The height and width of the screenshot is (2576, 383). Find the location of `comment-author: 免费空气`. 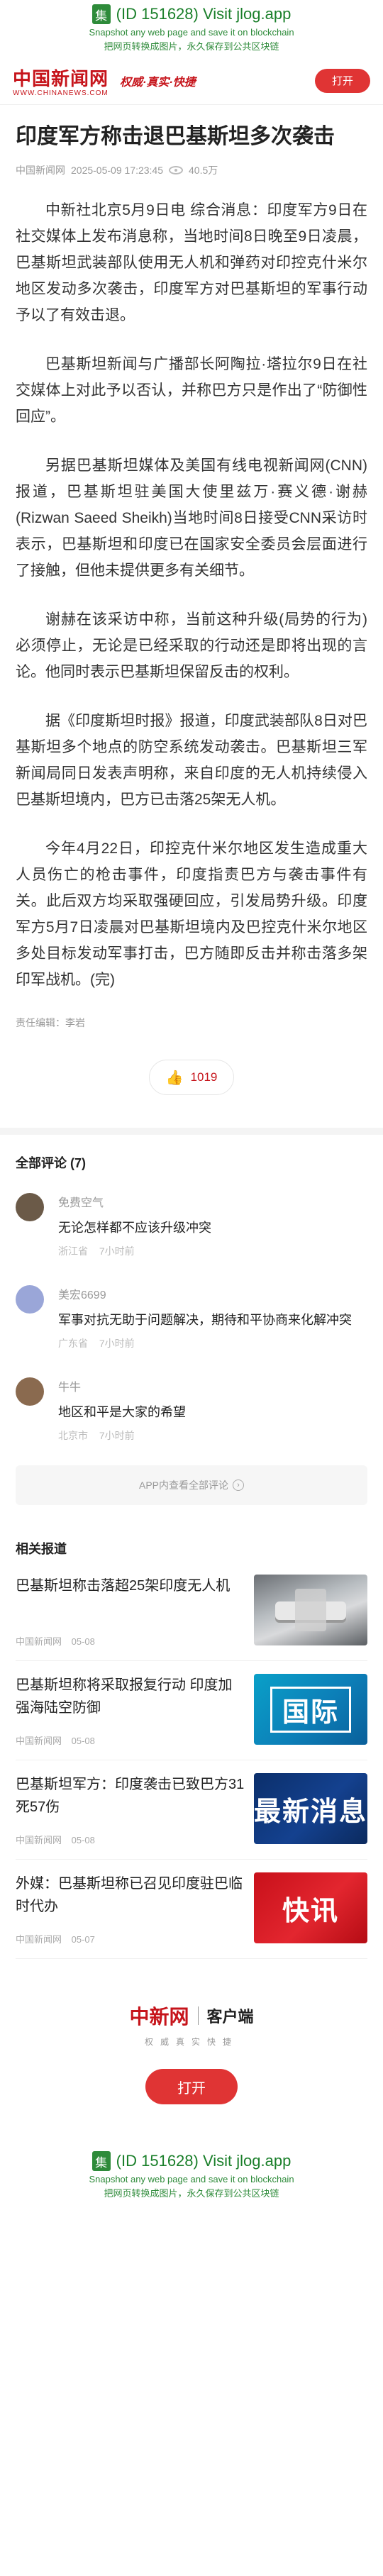

comment-author: 免费空气 is located at coordinates (212, 1201).